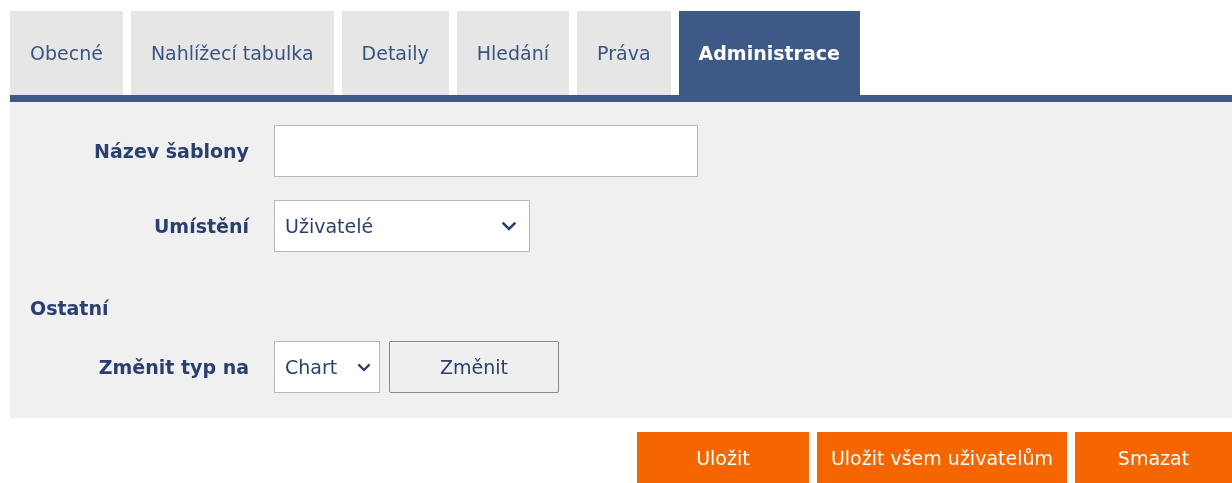  Describe the element at coordinates (474, 367) in the screenshot. I see `change-button: Změnit` at that location.